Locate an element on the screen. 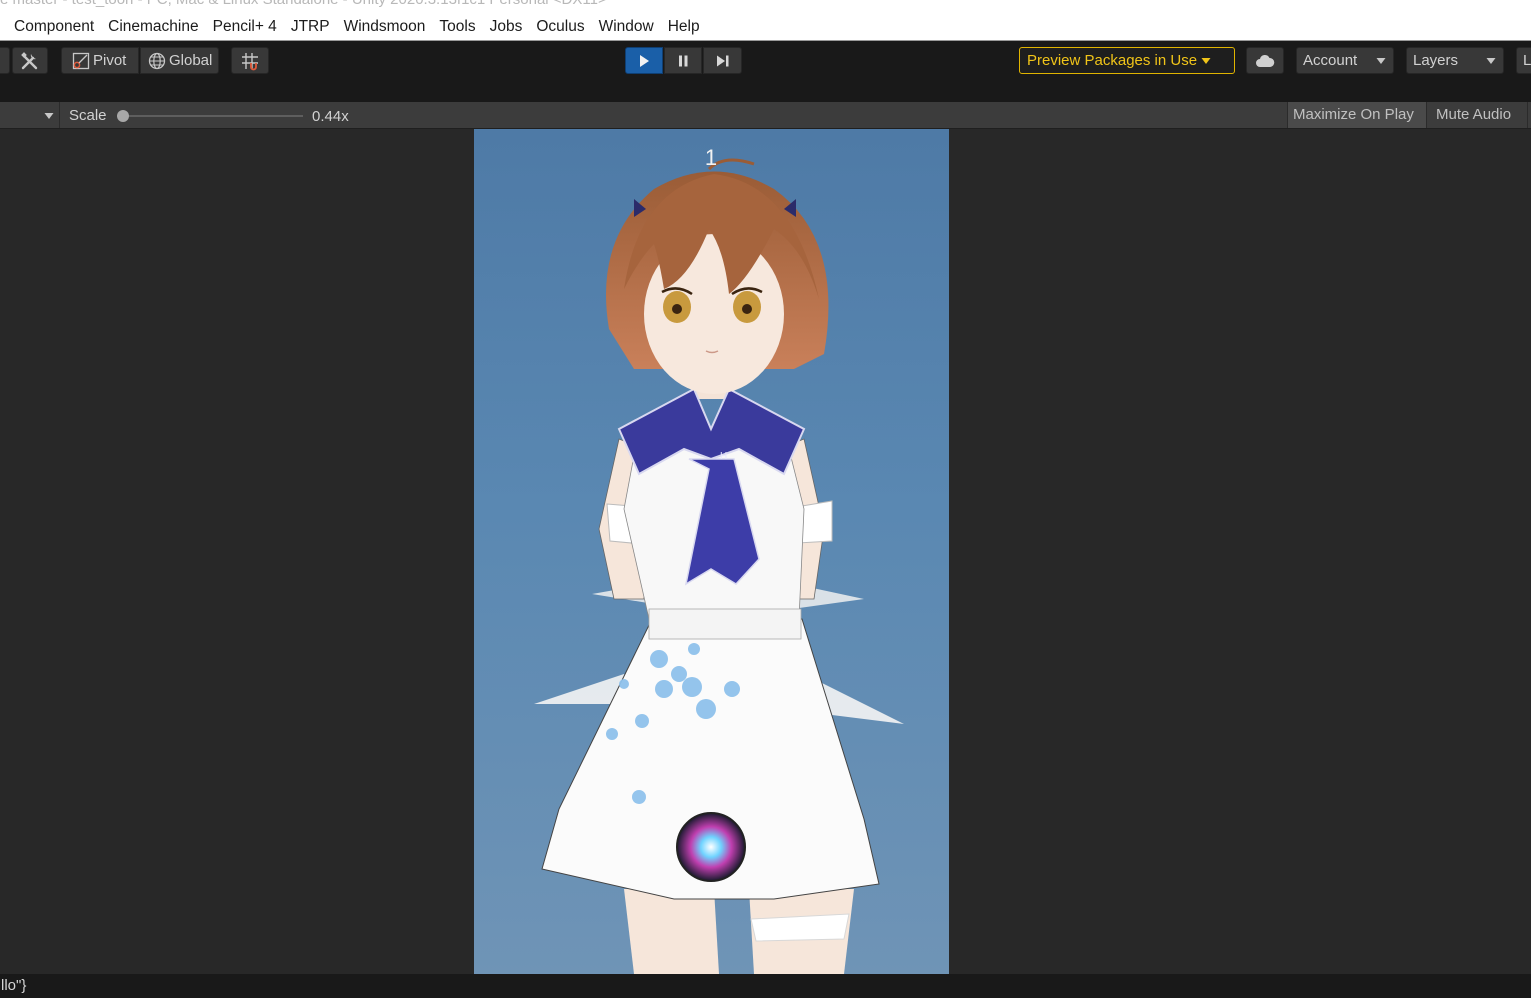  pause-button is located at coordinates (683, 60).